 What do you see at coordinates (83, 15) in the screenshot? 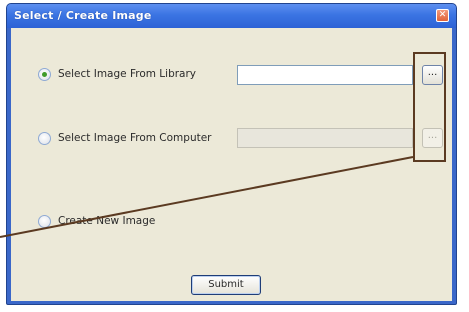
I see `window-title: Select / Create Image` at bounding box center [83, 15].